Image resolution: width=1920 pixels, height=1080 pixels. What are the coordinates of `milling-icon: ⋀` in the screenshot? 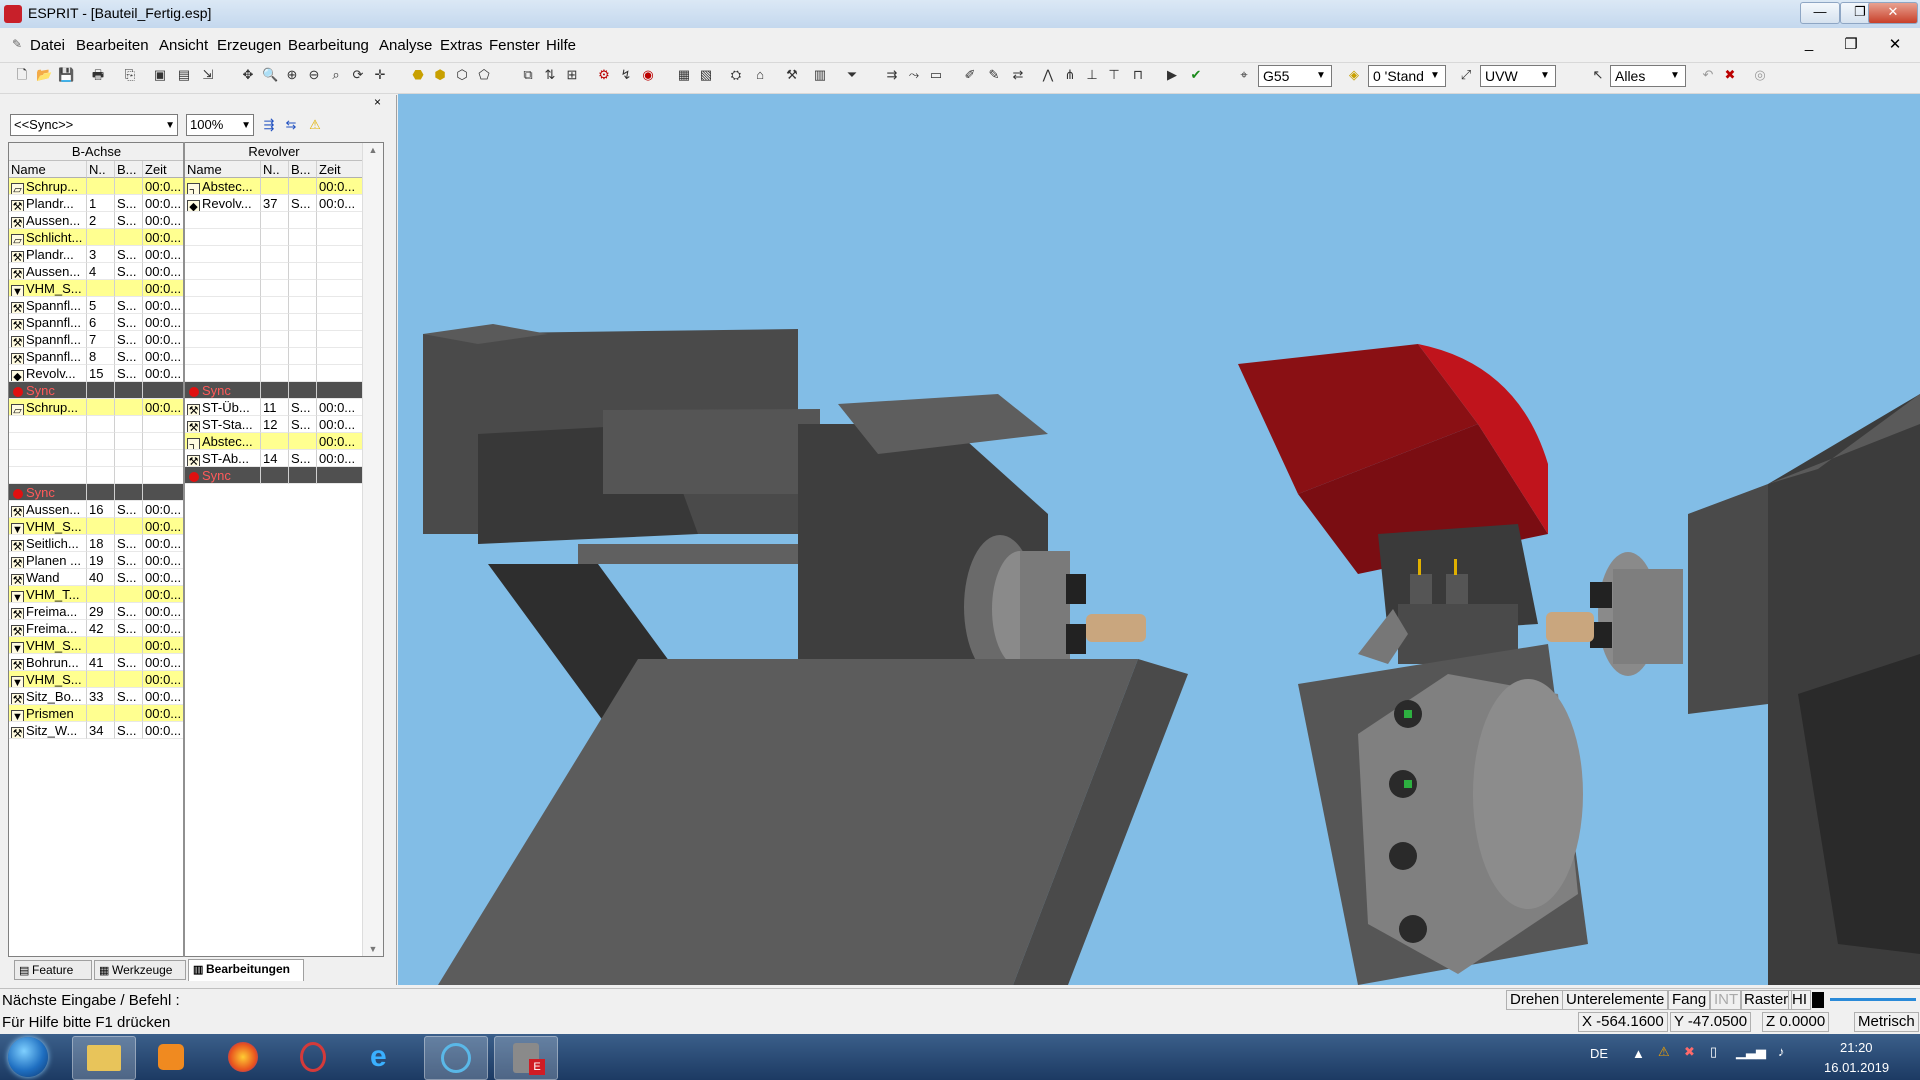 It's located at (1048, 75).